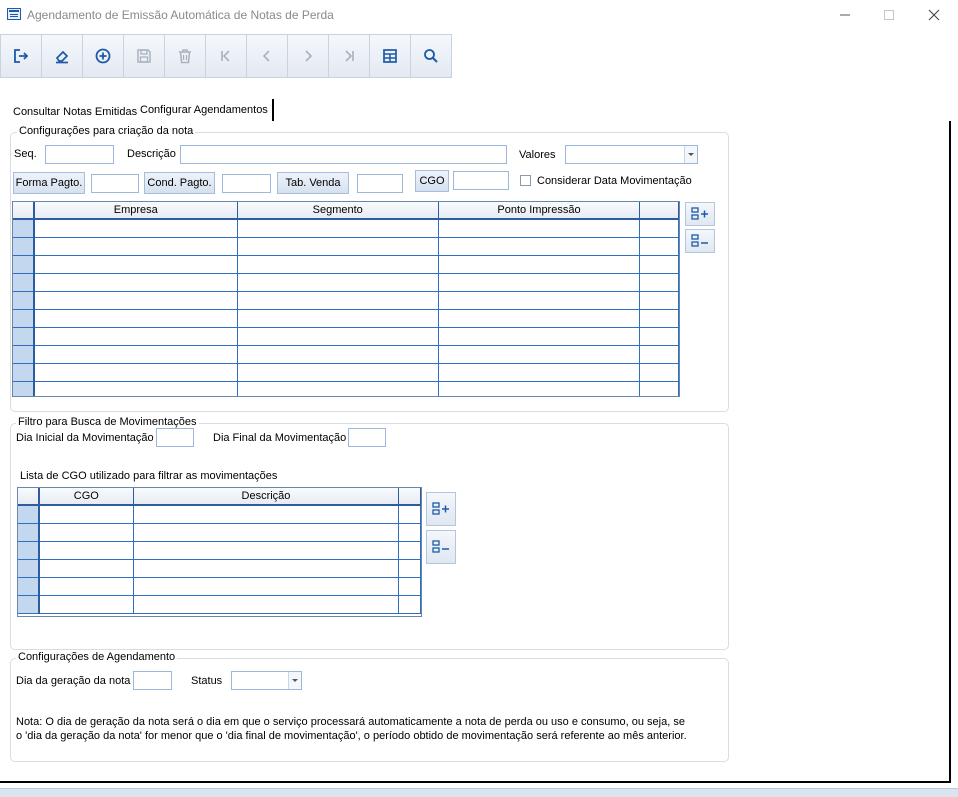 The image size is (958, 797). Describe the element at coordinates (175, 437) in the screenshot. I see `dia-inicial-input` at that location.